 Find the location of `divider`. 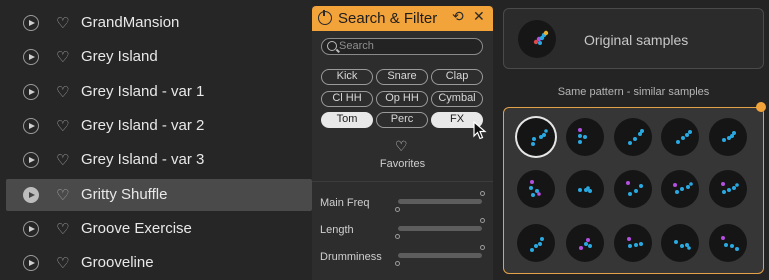

divider is located at coordinates (402, 181).